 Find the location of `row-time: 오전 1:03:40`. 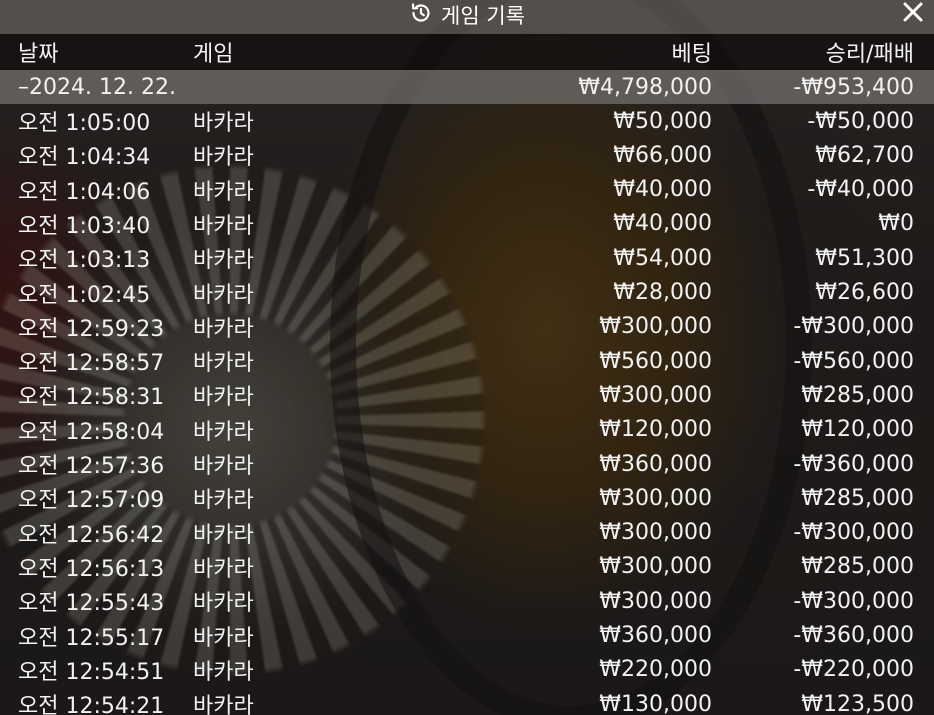

row-time: 오전 1:03:40 is located at coordinates (84, 226).